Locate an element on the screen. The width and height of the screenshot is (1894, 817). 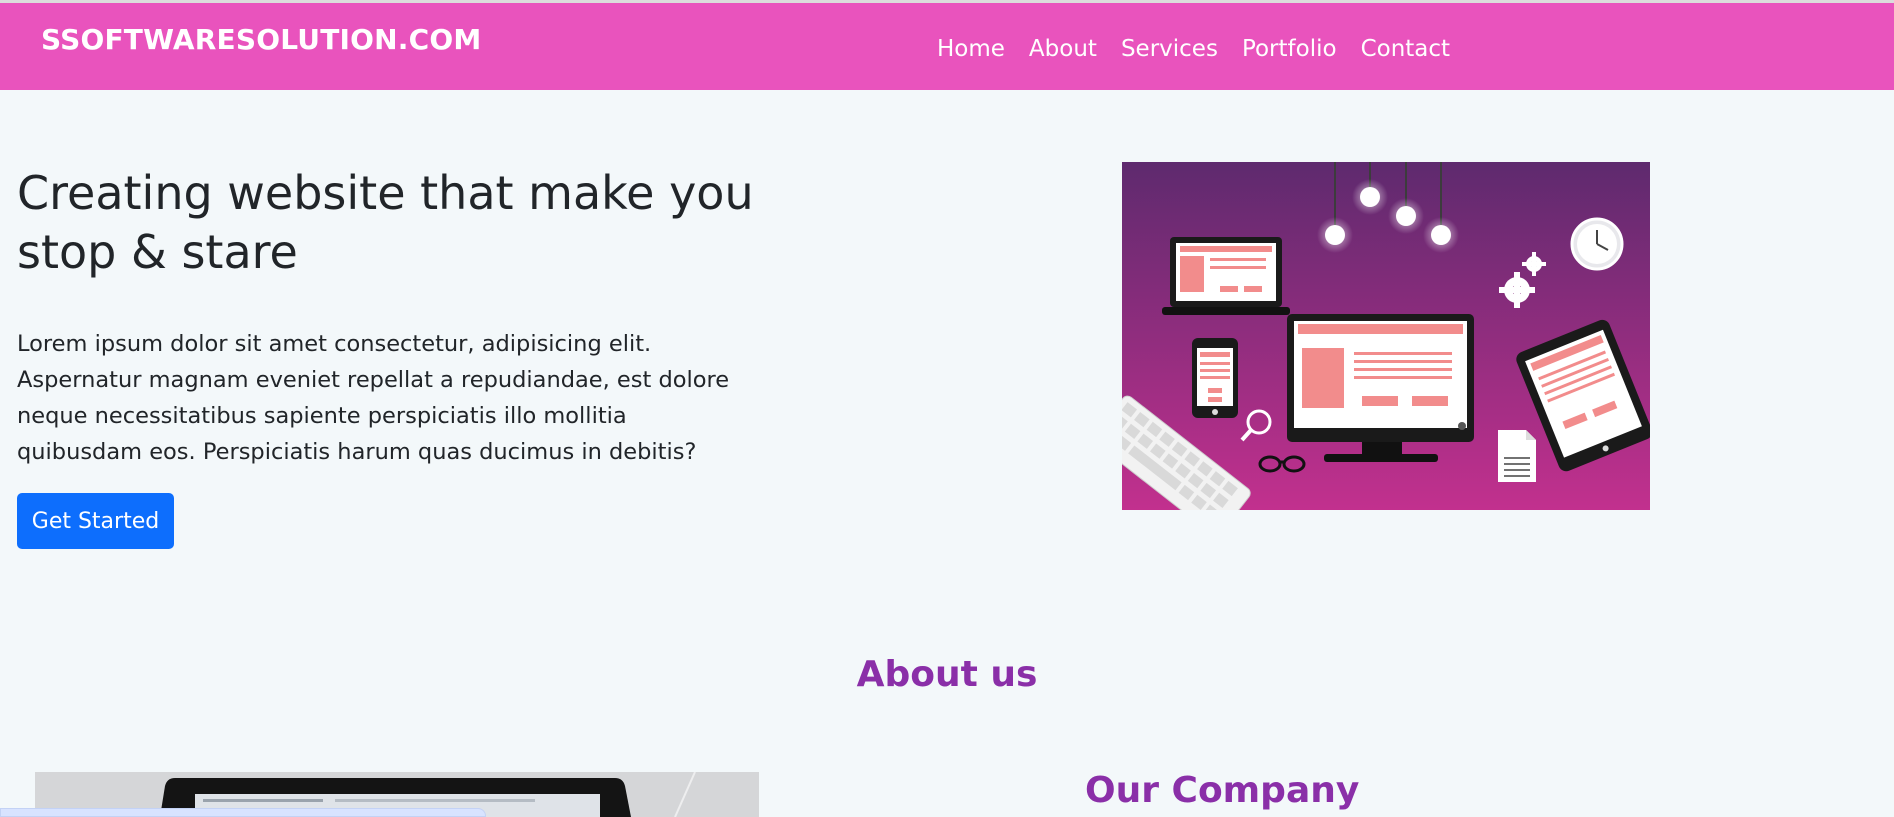
nav-item-services: Services is located at coordinates (1169, 49).